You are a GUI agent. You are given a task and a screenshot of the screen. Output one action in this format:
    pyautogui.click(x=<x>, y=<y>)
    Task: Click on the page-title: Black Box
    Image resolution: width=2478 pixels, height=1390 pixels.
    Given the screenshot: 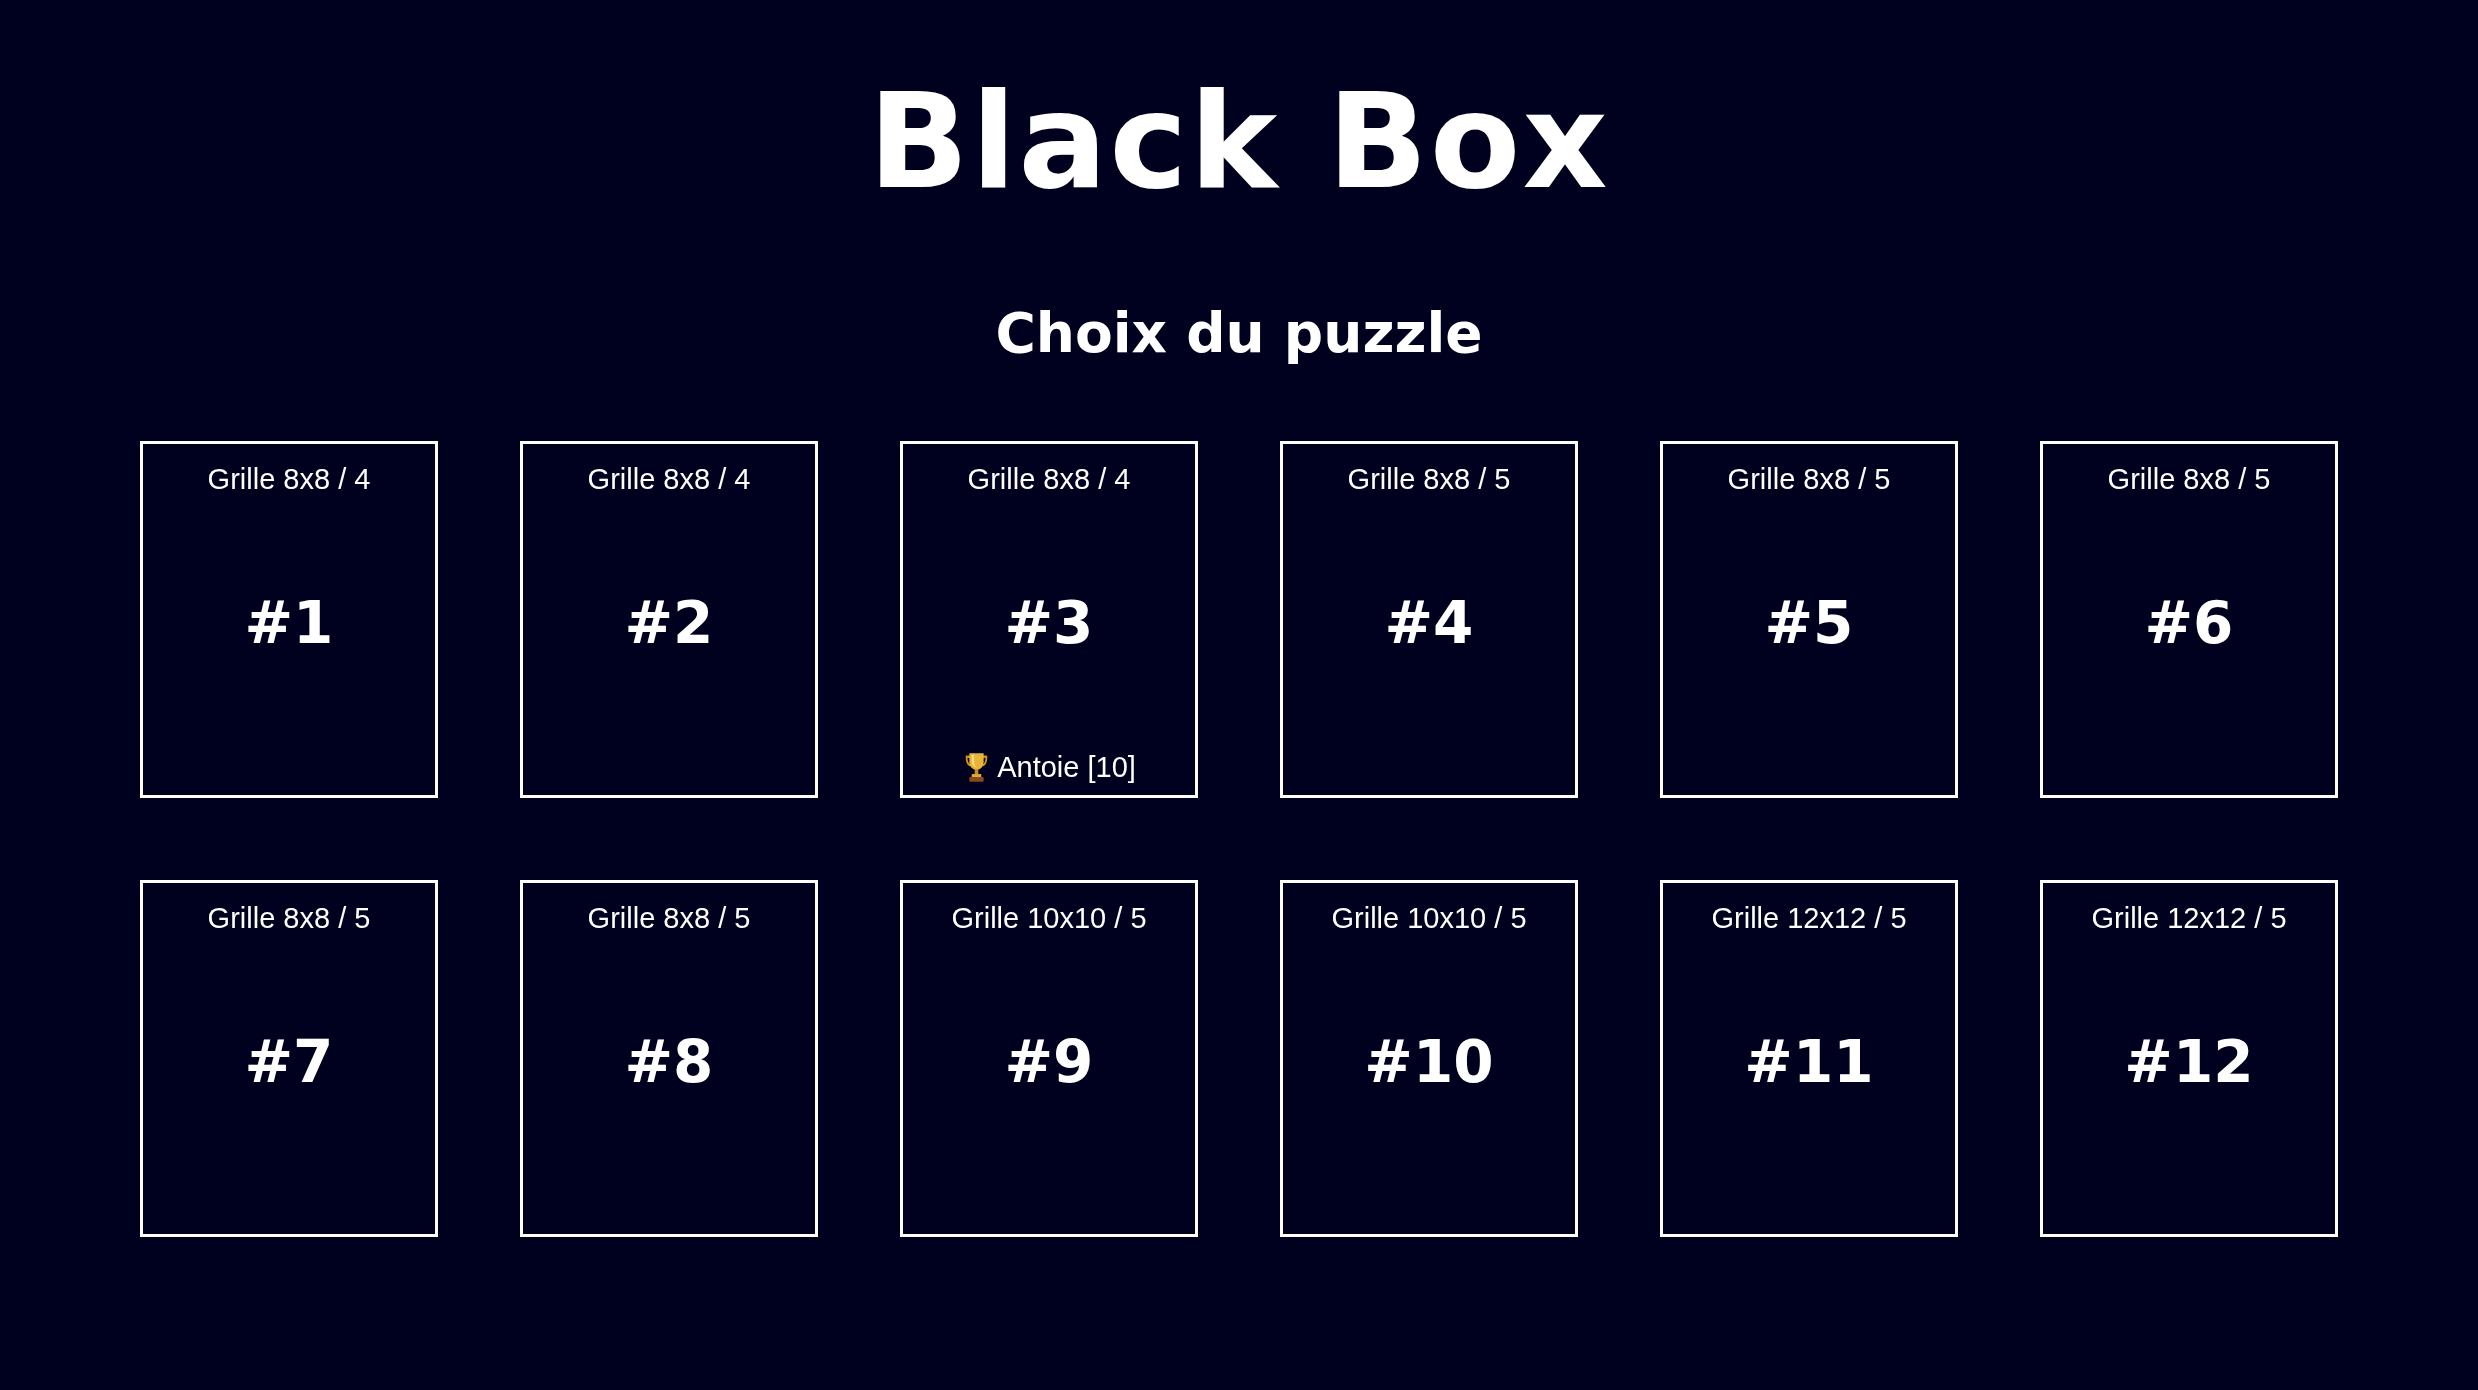 What is the action you would take?
    pyautogui.click(x=1239, y=141)
    